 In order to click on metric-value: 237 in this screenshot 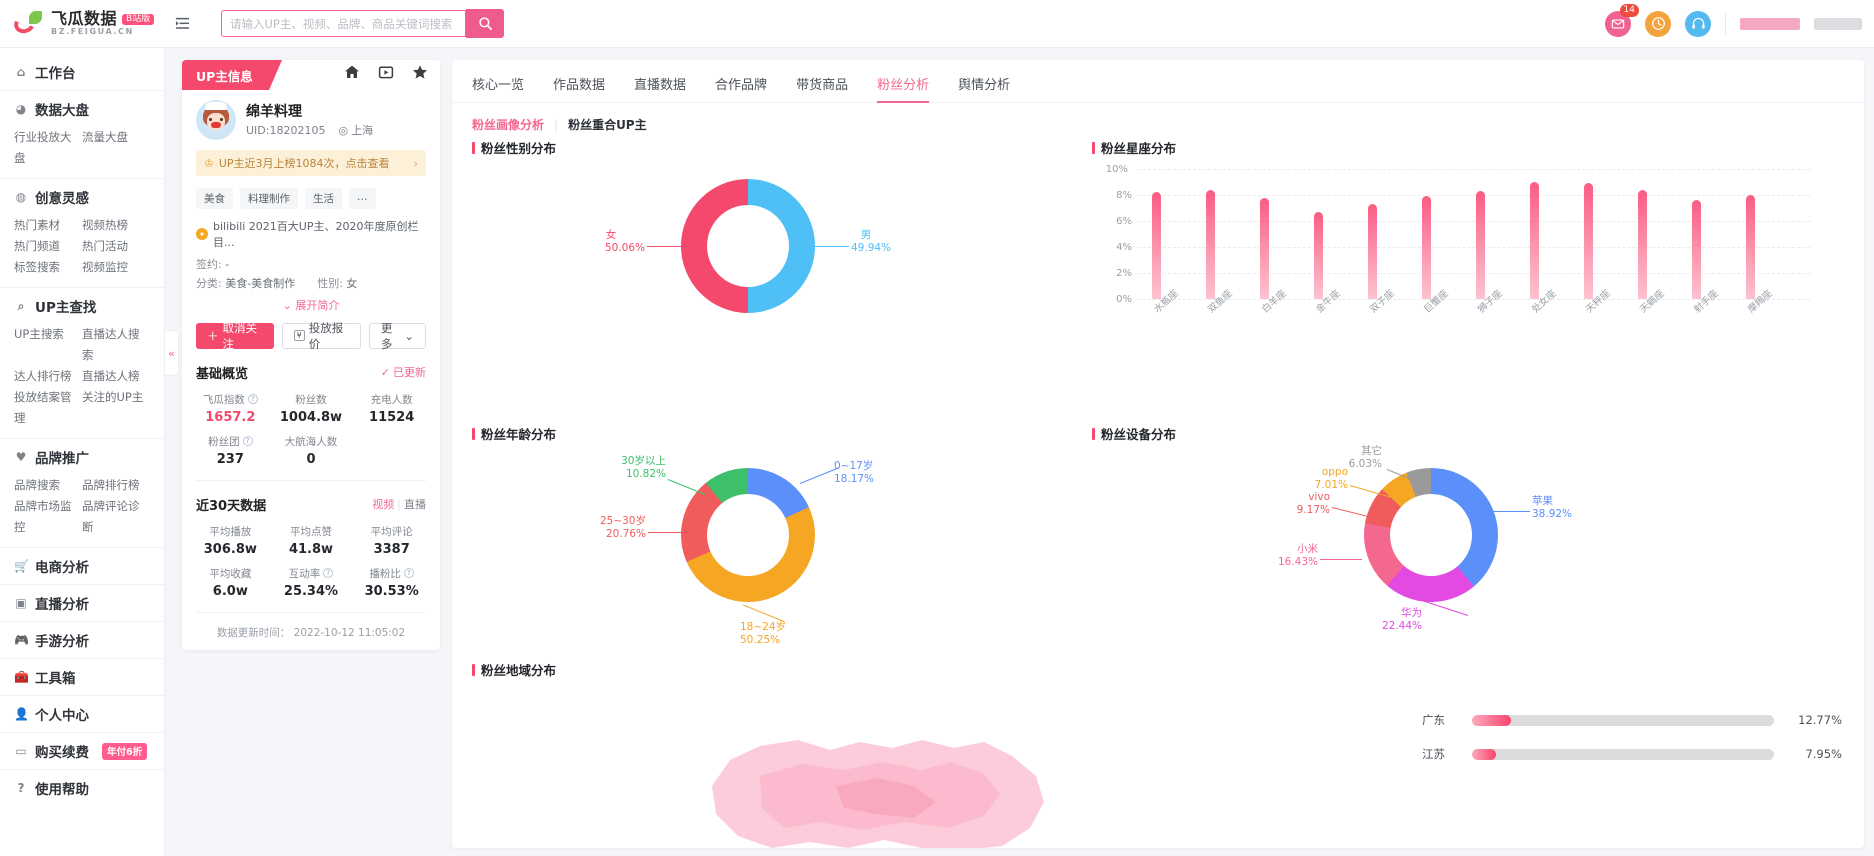, I will do `click(230, 459)`.